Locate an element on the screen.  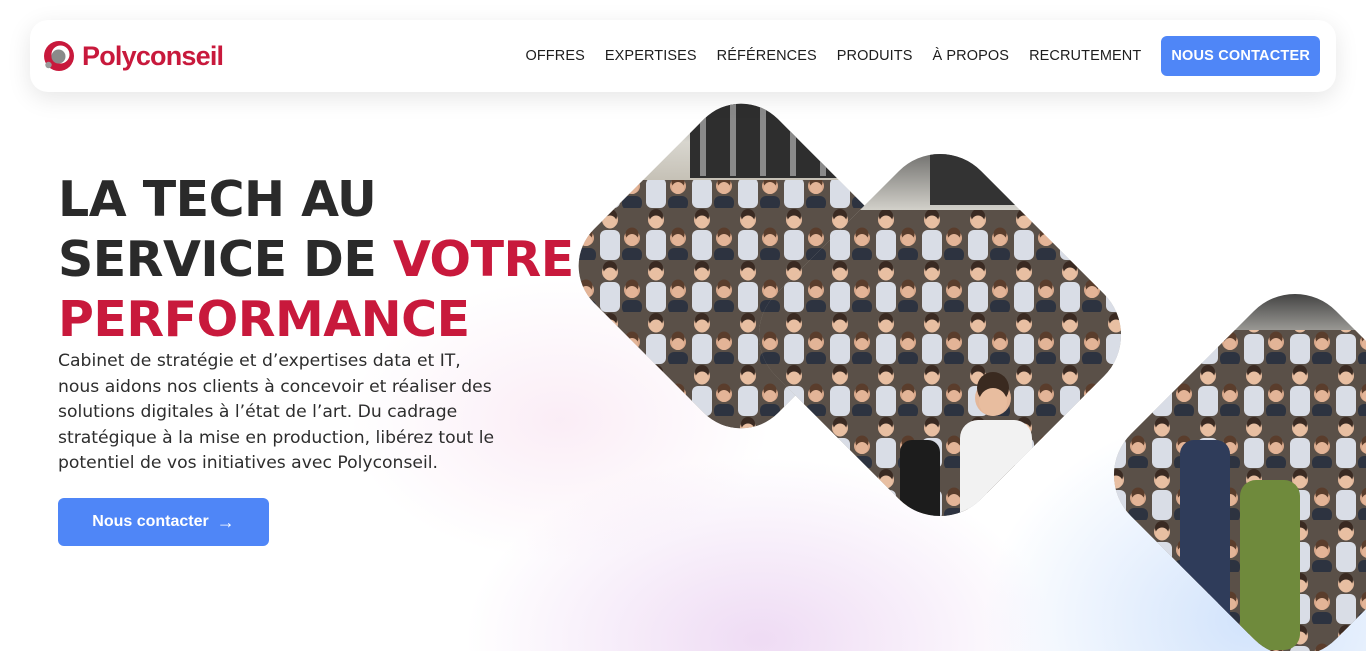
nav-item-recrutement: RECRUTEMENT is located at coordinates (1085, 56).